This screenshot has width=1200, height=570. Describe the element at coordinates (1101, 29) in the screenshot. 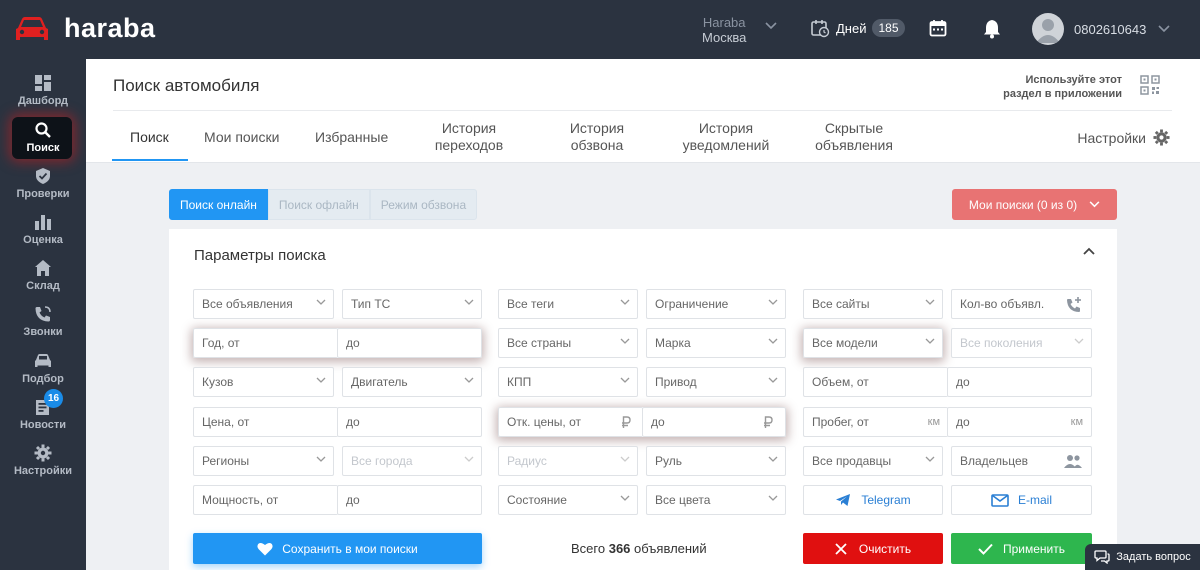

I see `user-menu: 0802610643` at that location.